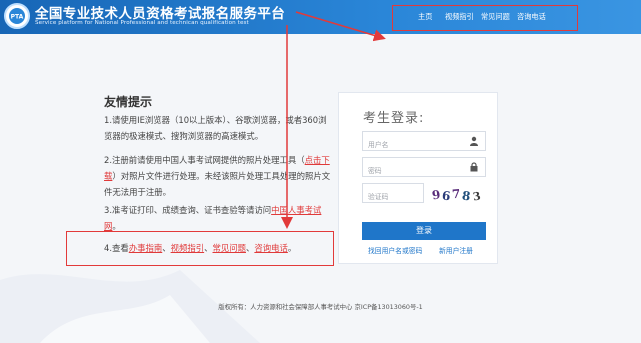 Image resolution: width=641 pixels, height=343 pixels. I want to click on nav-item-faq: 常见问题, so click(495, 17).